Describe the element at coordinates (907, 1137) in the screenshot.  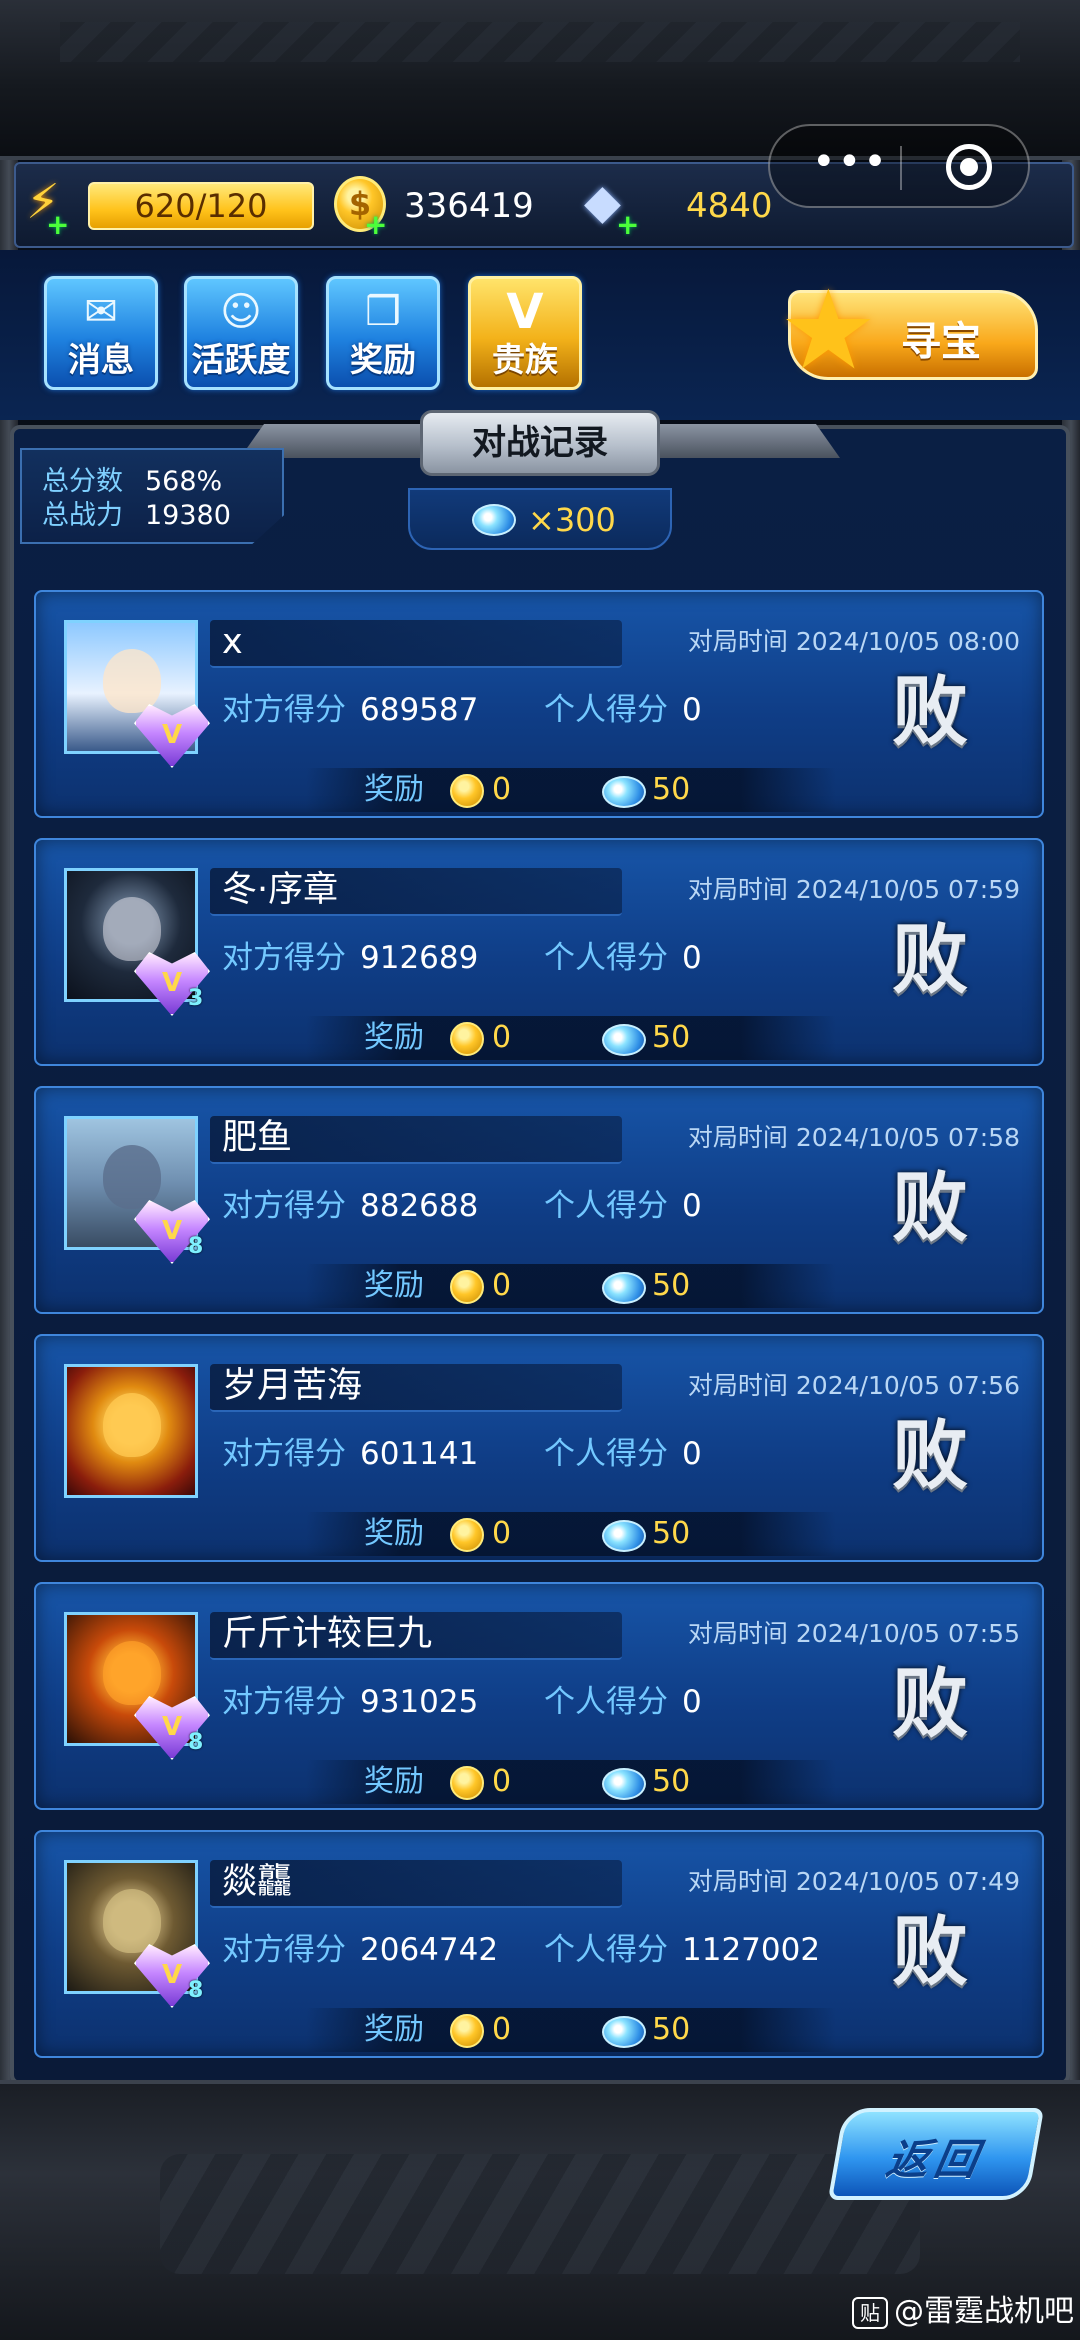
I see `match-time-value: 2024/10/05 07:58` at that location.